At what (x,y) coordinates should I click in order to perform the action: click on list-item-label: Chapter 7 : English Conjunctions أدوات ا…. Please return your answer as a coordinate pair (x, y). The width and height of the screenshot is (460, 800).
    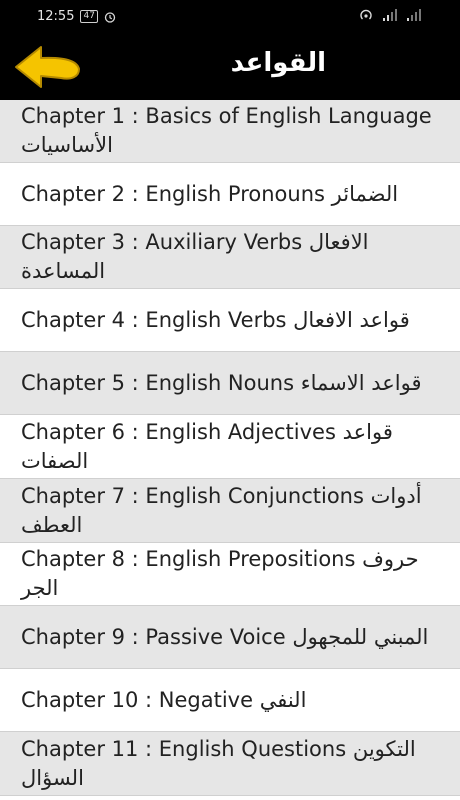
    Looking at the image, I should click on (221, 510).